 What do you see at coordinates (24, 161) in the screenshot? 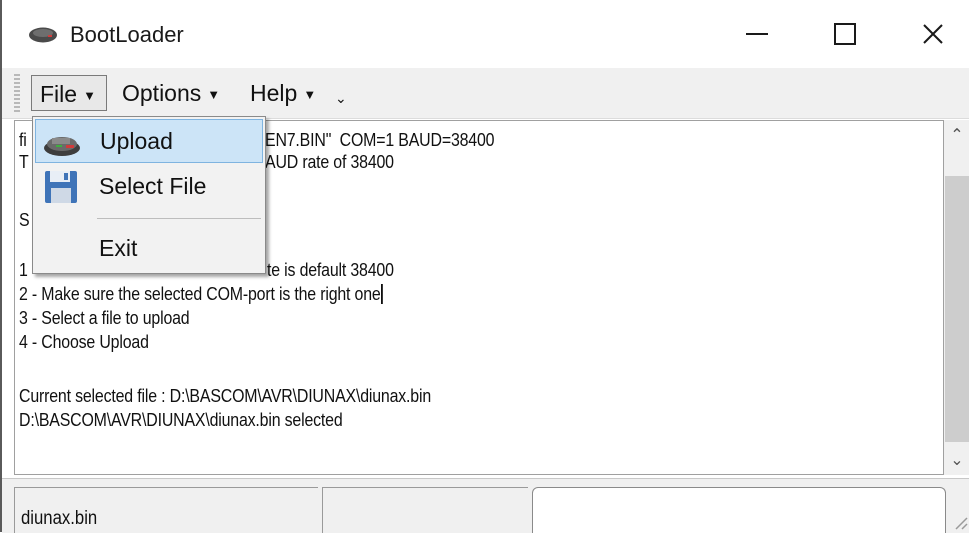
I see `log-line: T` at bounding box center [24, 161].